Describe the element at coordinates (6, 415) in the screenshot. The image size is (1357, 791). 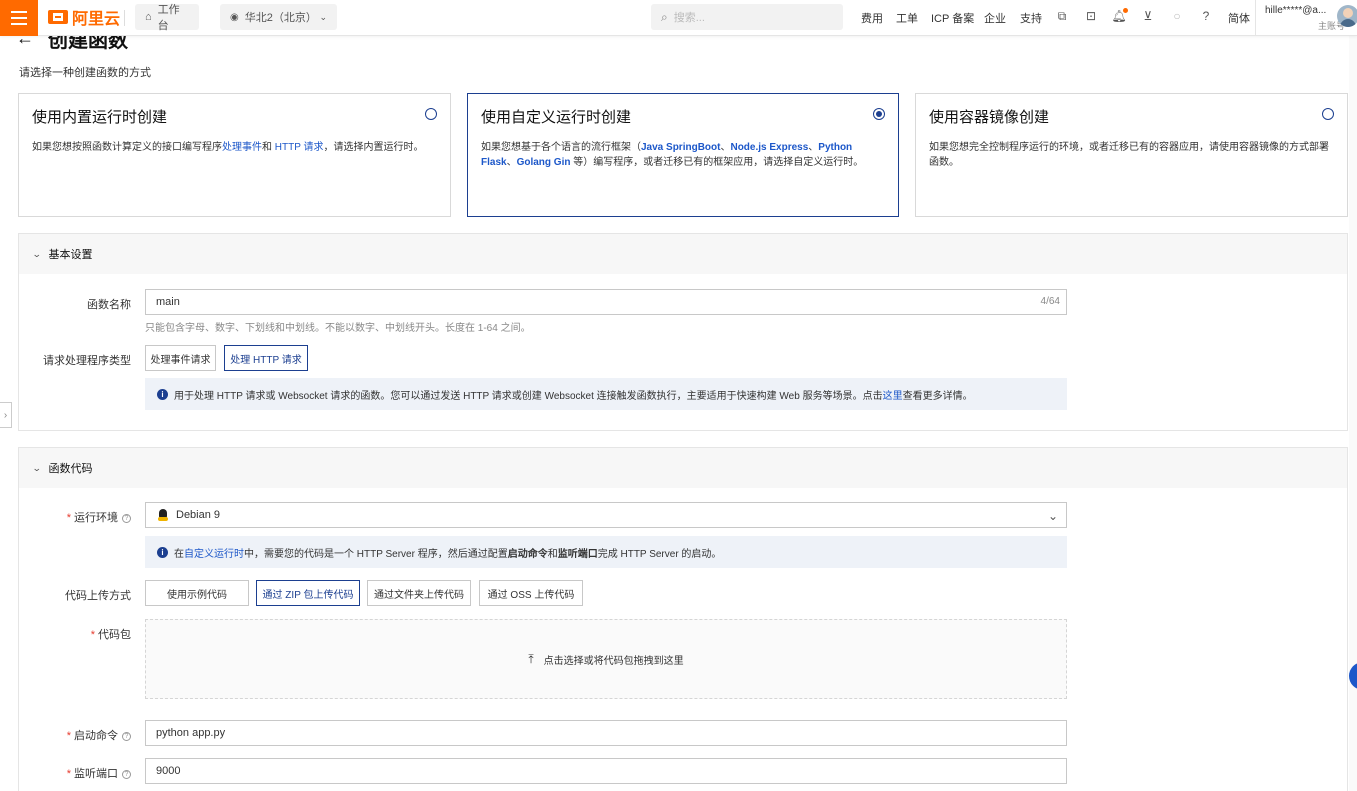
I see `sidebar-expand-handle: ›` at that location.